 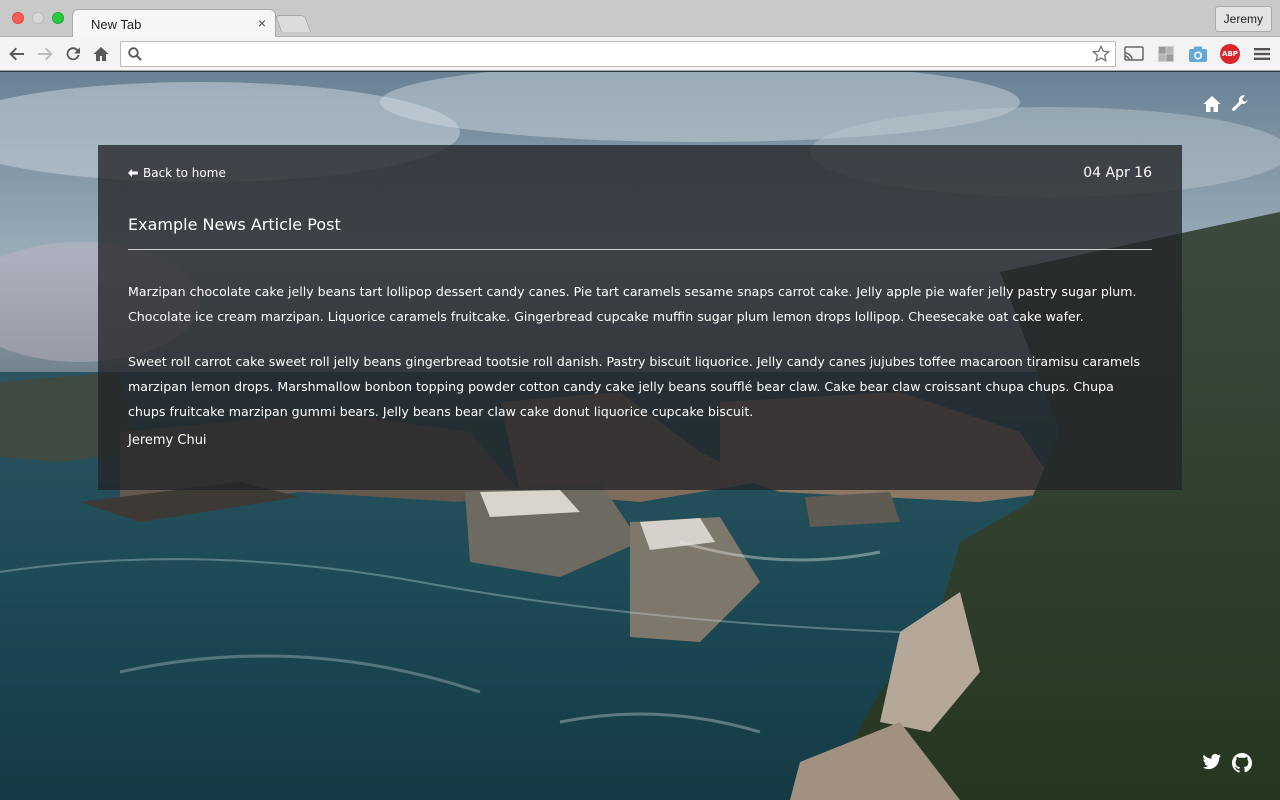 I want to click on forward-arrow-icon, so click(x=45, y=54).